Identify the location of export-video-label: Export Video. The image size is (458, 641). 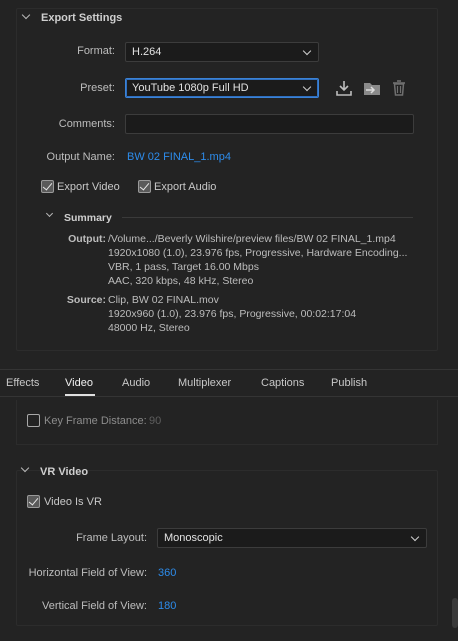
(88, 187).